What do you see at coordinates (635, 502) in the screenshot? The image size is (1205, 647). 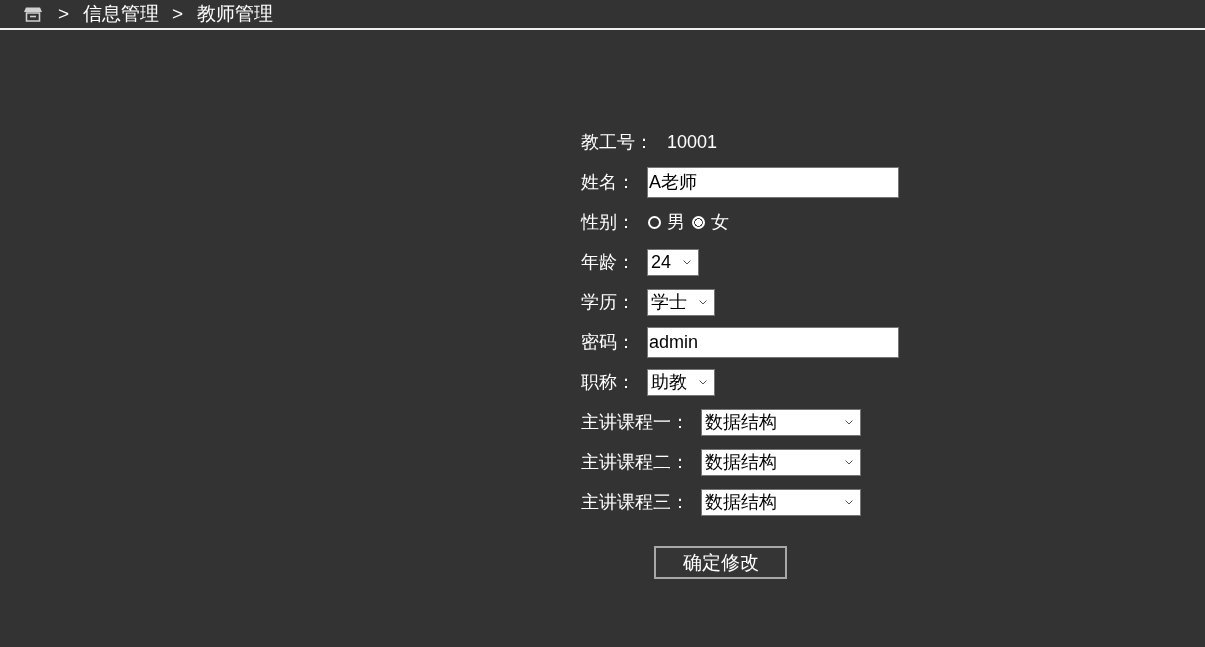 I see `field-label: 主讲课程三：` at bounding box center [635, 502].